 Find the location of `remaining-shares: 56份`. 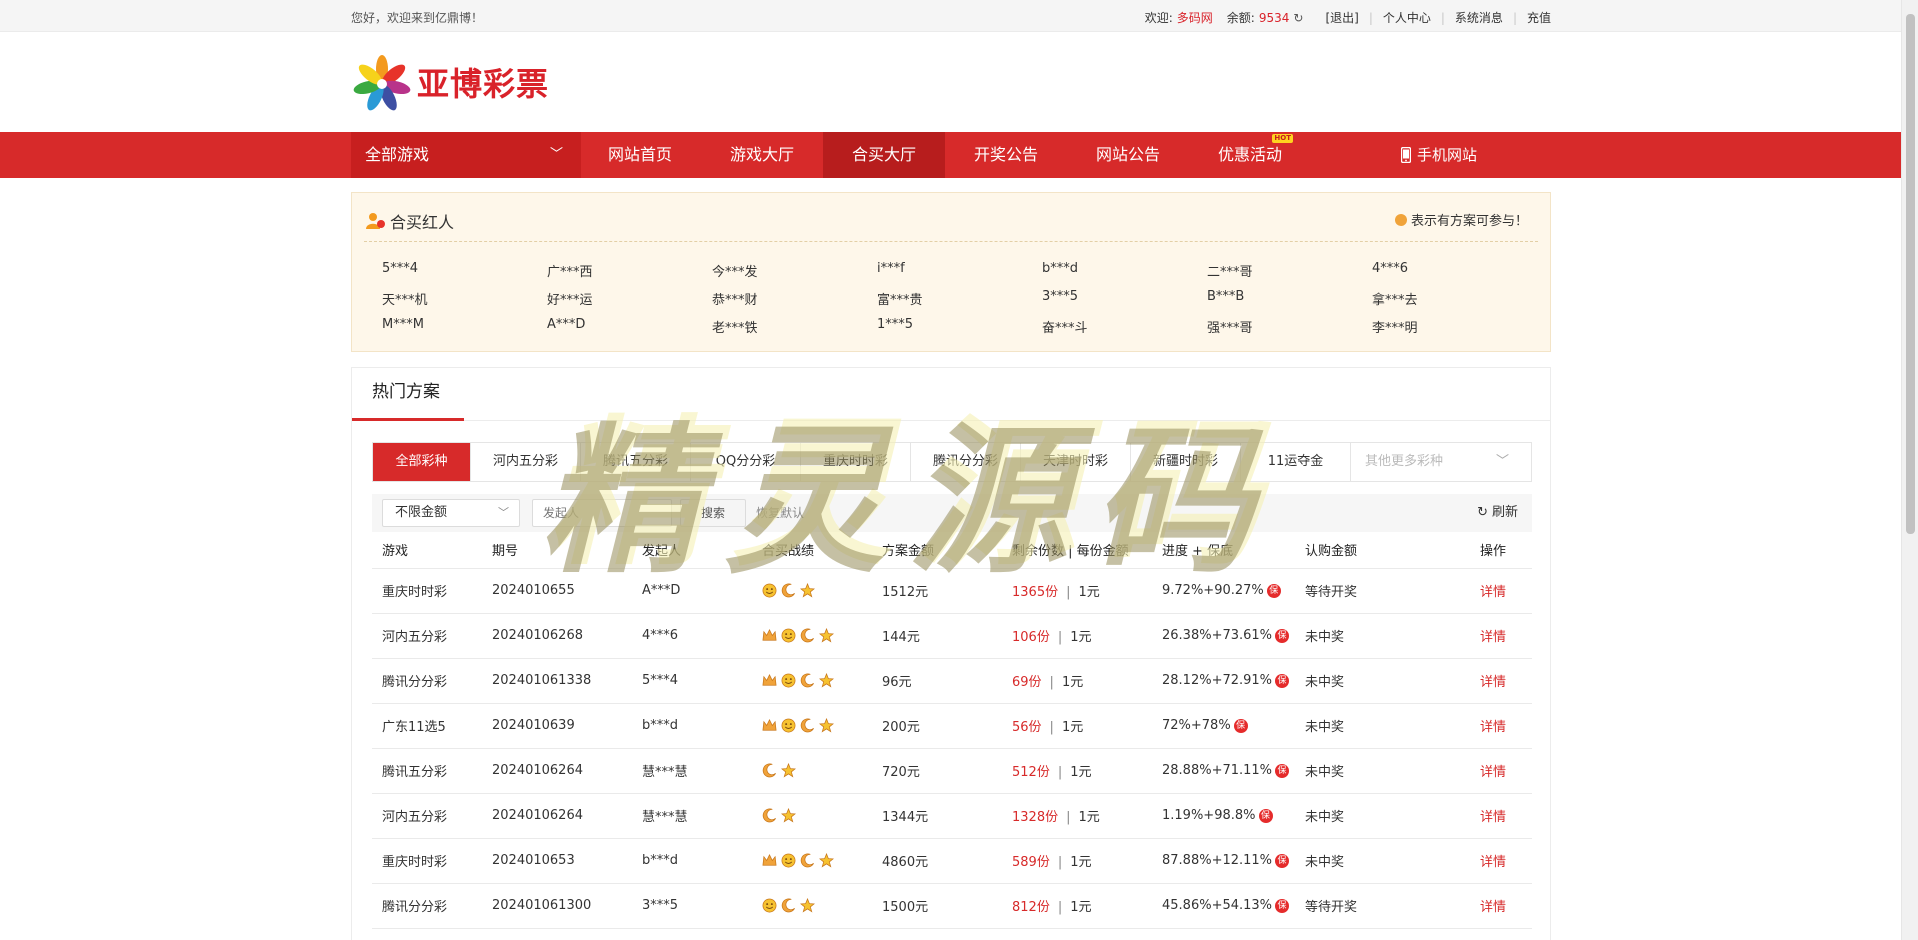

remaining-shares: 56份 is located at coordinates (1027, 727).